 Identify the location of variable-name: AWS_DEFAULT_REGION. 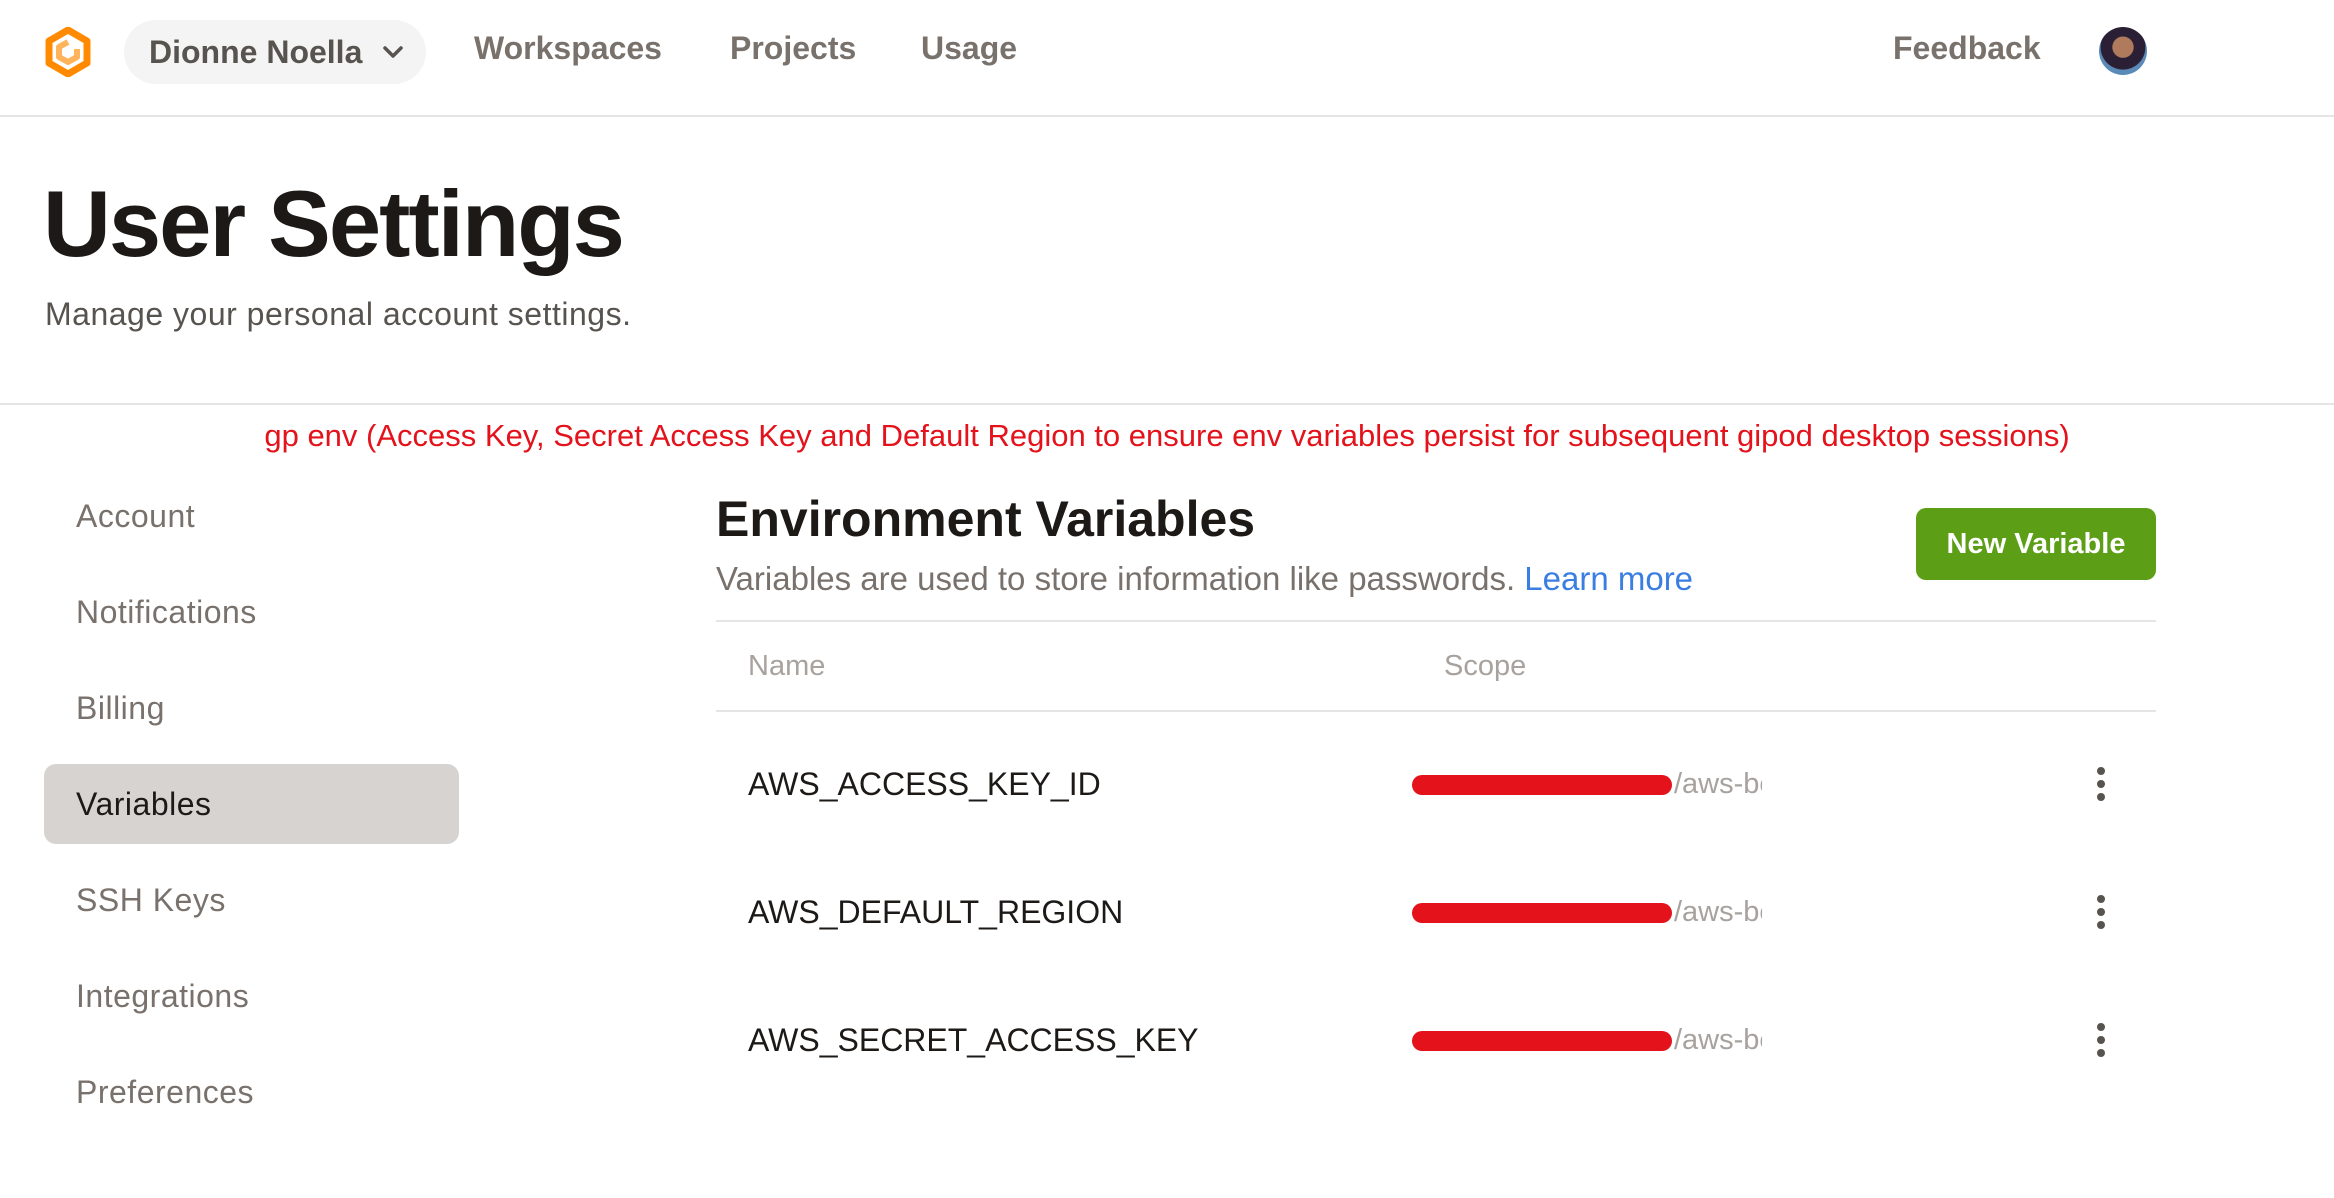
(936, 912).